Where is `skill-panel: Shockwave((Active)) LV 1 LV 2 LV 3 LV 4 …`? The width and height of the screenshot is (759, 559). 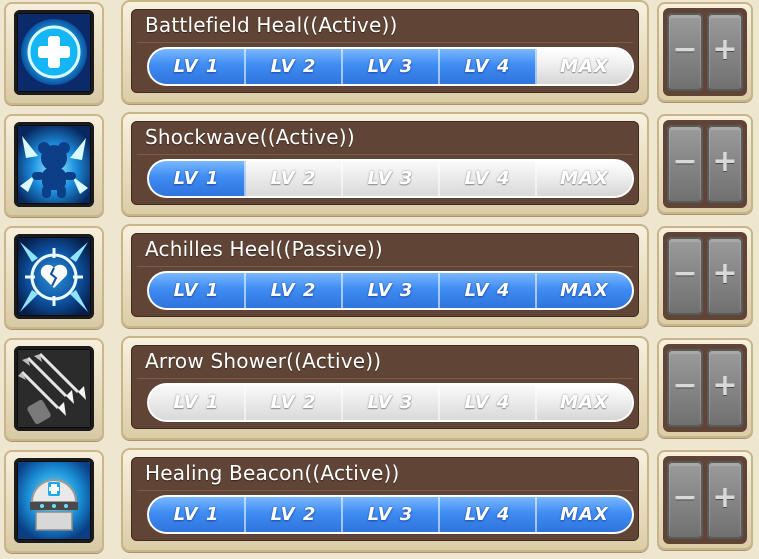 skill-panel: Shockwave((Active)) LV 1 LV 2 LV 3 LV 4 … is located at coordinates (385, 164).